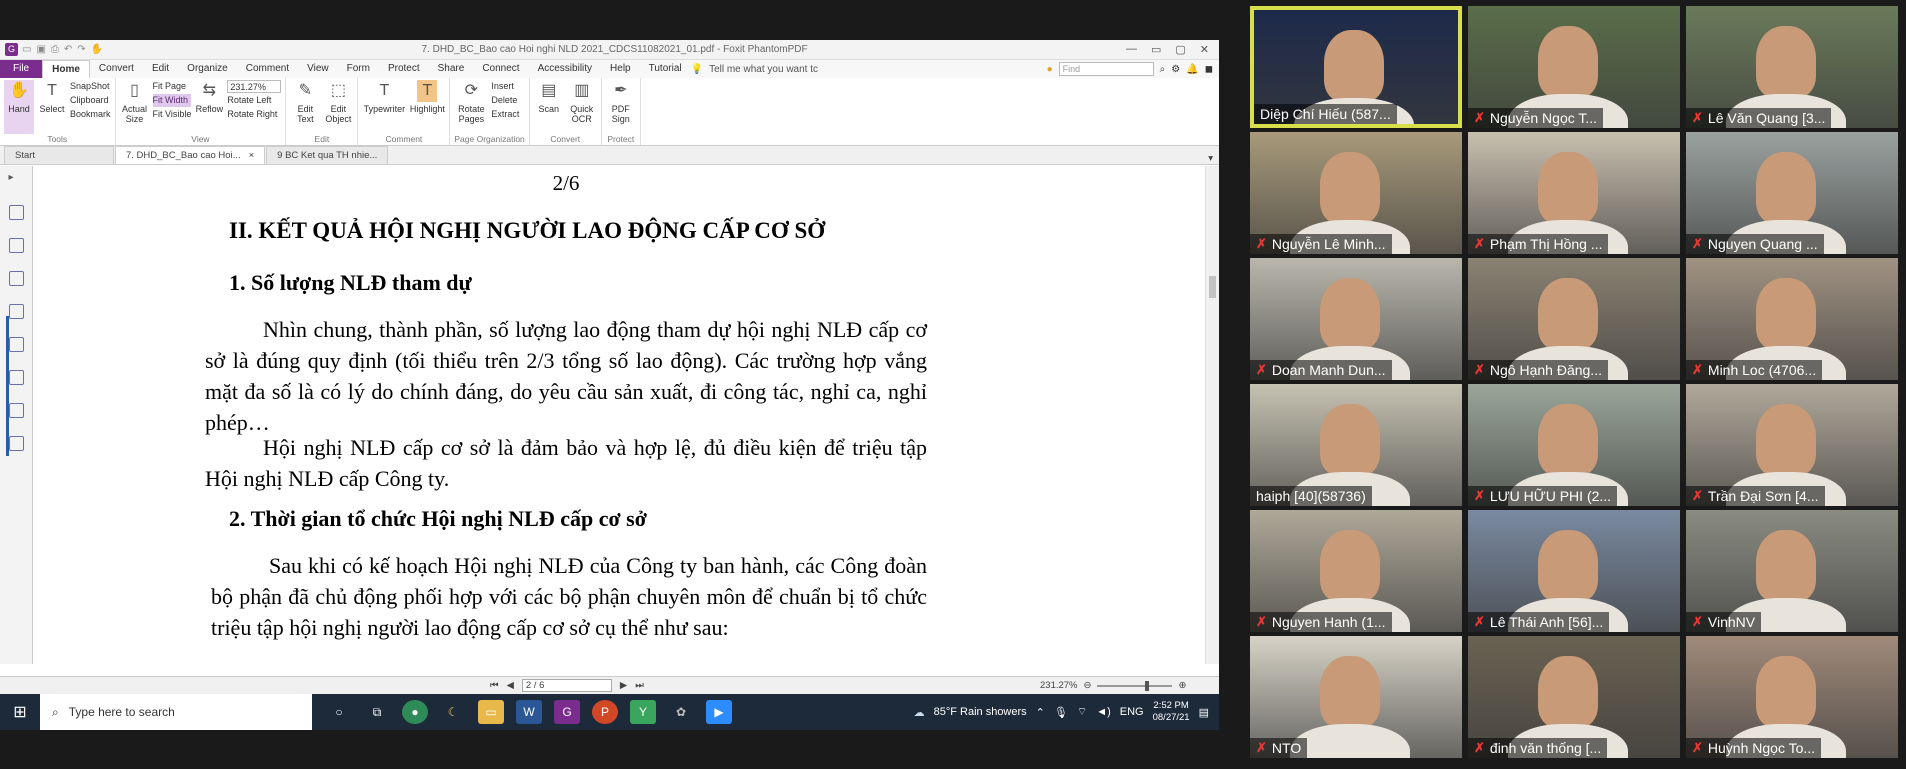 Image resolution: width=1906 pixels, height=769 pixels. What do you see at coordinates (135, 107) in the screenshot?
I see `actual-size-button: ▯ Actual Size` at bounding box center [135, 107].